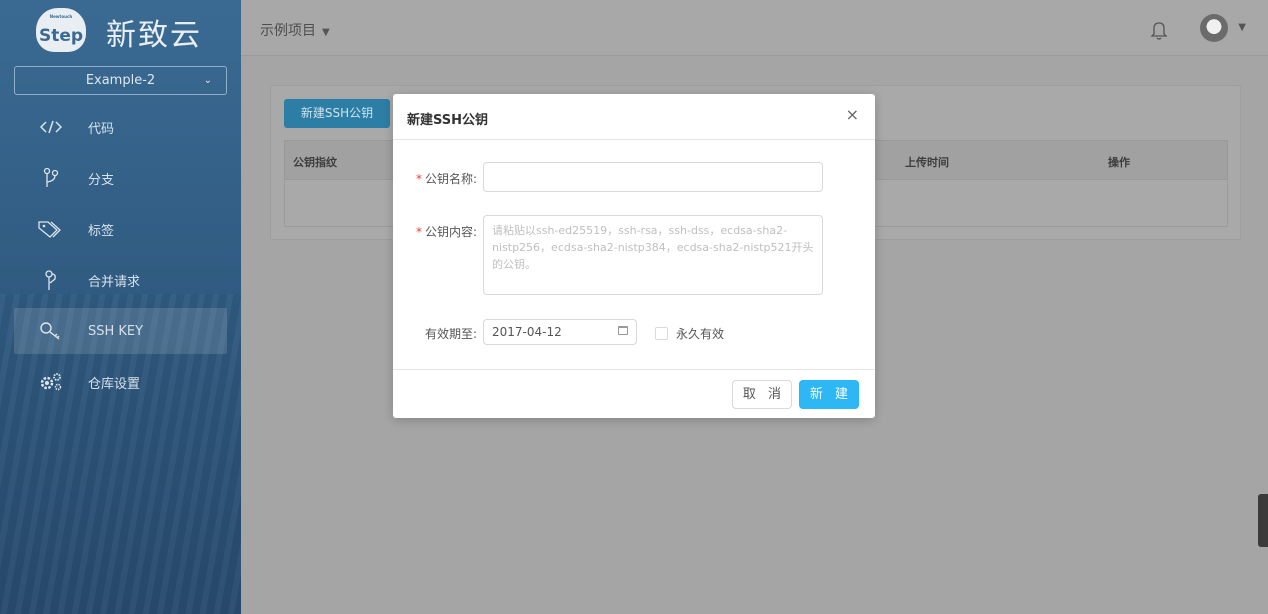 Image resolution: width=1268 pixels, height=614 pixels. What do you see at coordinates (101, 180) in the screenshot?
I see `sidebar-item-label: 分支` at bounding box center [101, 180].